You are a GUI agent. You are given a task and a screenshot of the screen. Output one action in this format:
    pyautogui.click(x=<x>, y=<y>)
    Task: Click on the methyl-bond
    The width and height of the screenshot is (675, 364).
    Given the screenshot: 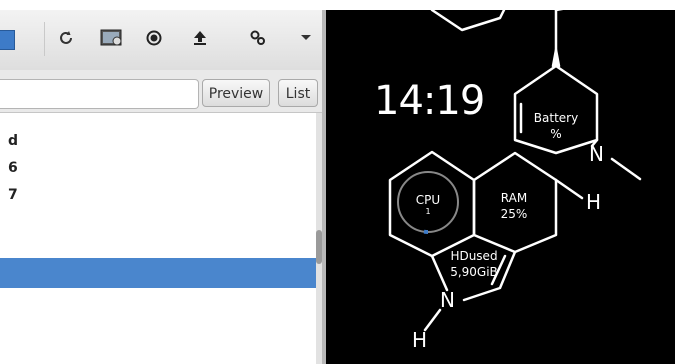 What is the action you would take?
    pyautogui.click(x=626, y=169)
    